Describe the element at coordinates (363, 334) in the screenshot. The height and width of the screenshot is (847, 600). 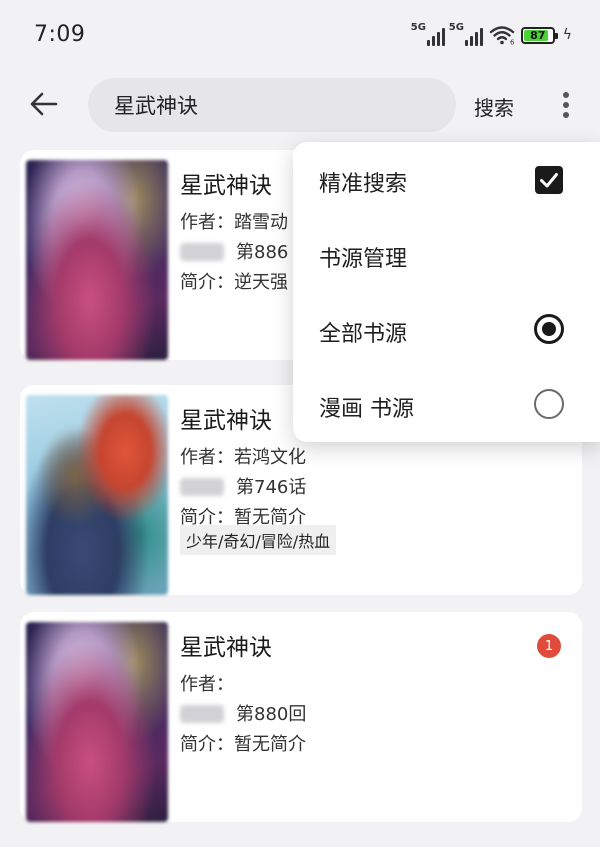
I see `menu-item-label: 全部书源` at that location.